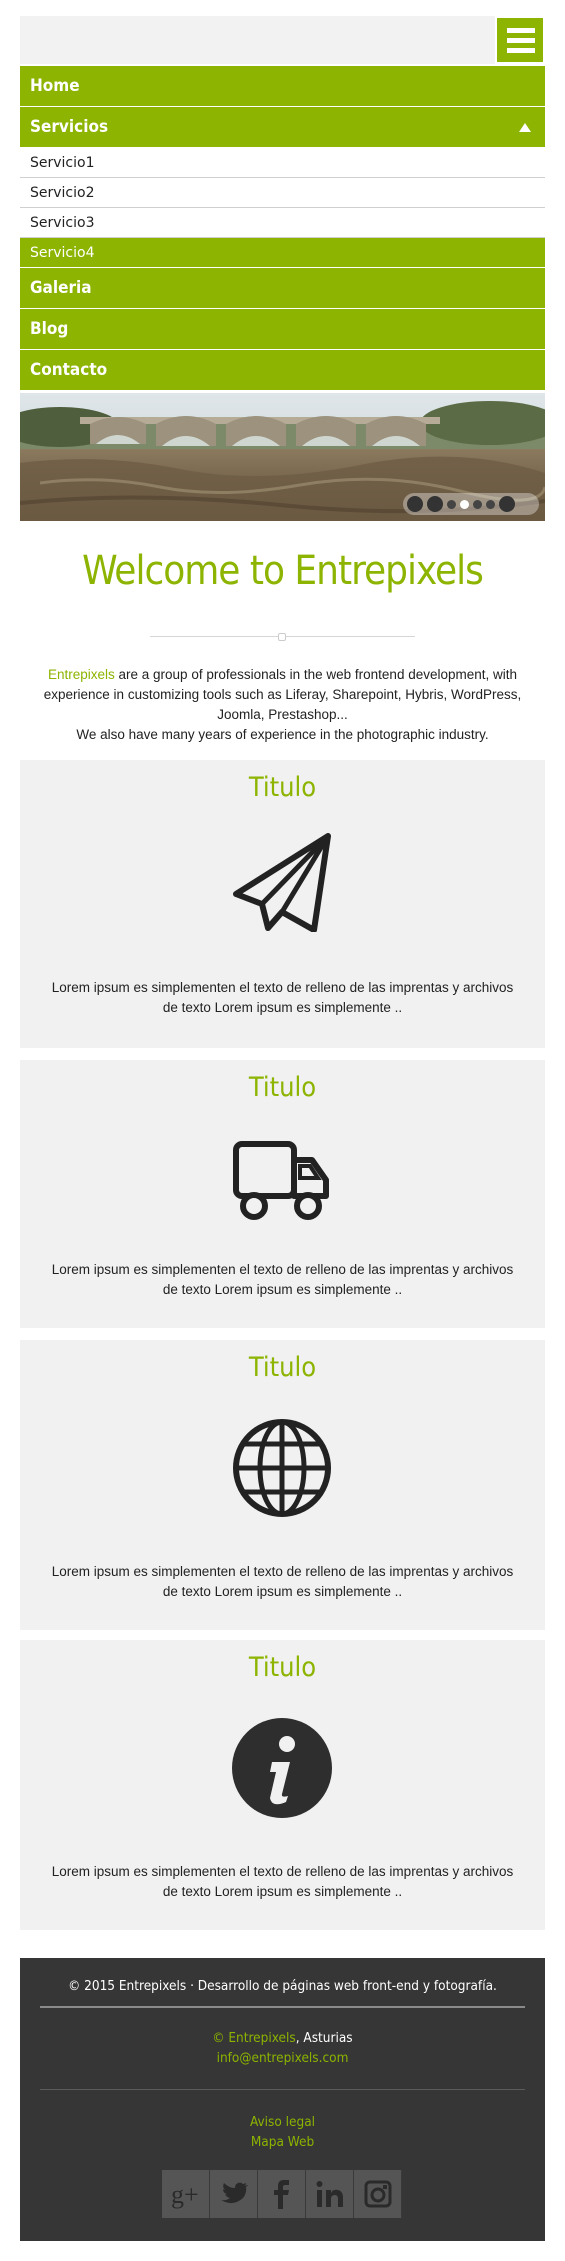  Describe the element at coordinates (282, 457) in the screenshot. I see `hero-slider` at that location.